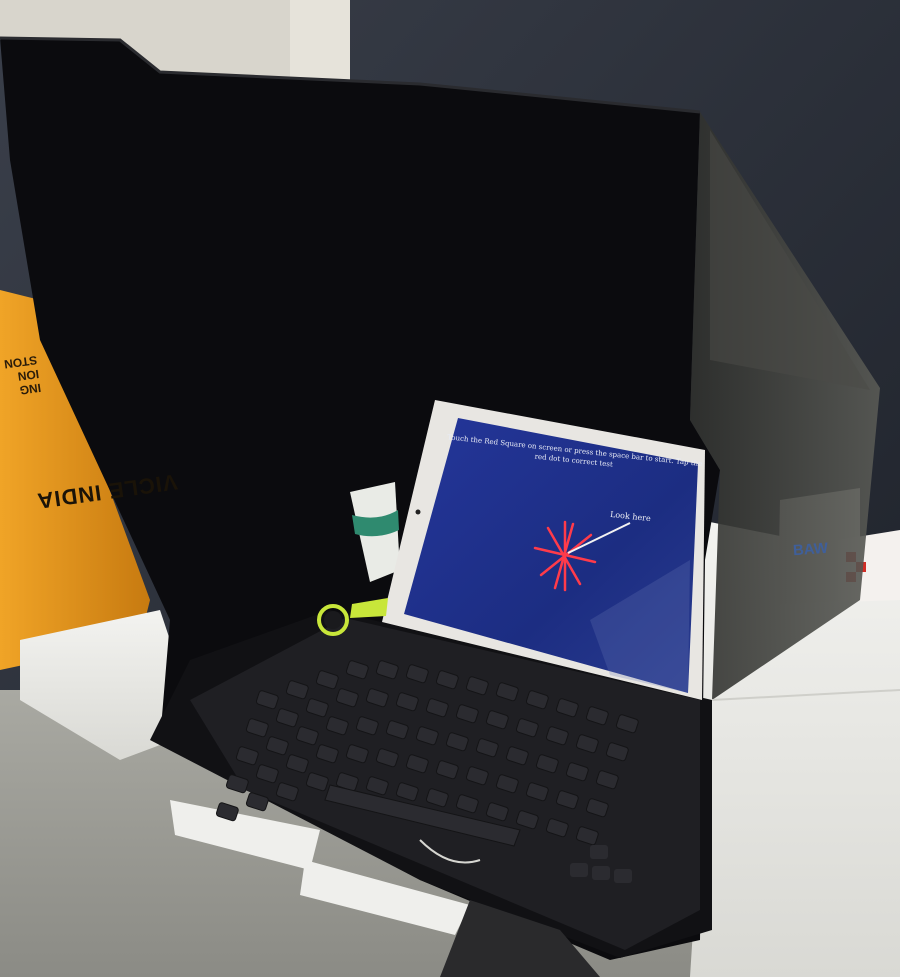 This screenshot has width=900, height=977. I want to click on tablet-camera, so click(418, 512).